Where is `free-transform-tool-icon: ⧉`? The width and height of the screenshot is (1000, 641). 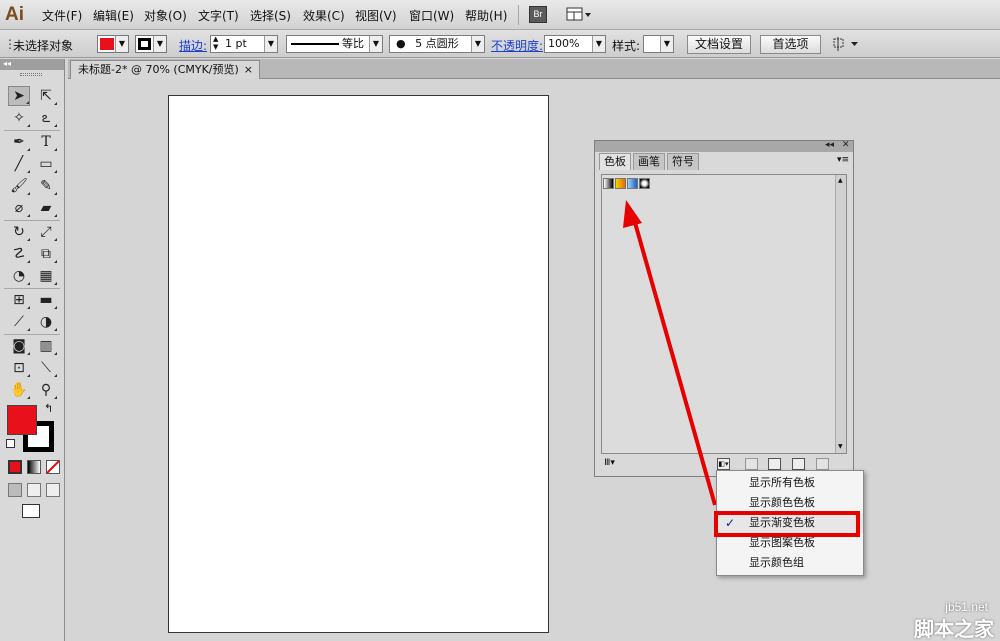 free-transform-tool-icon: ⧉ is located at coordinates (46, 254).